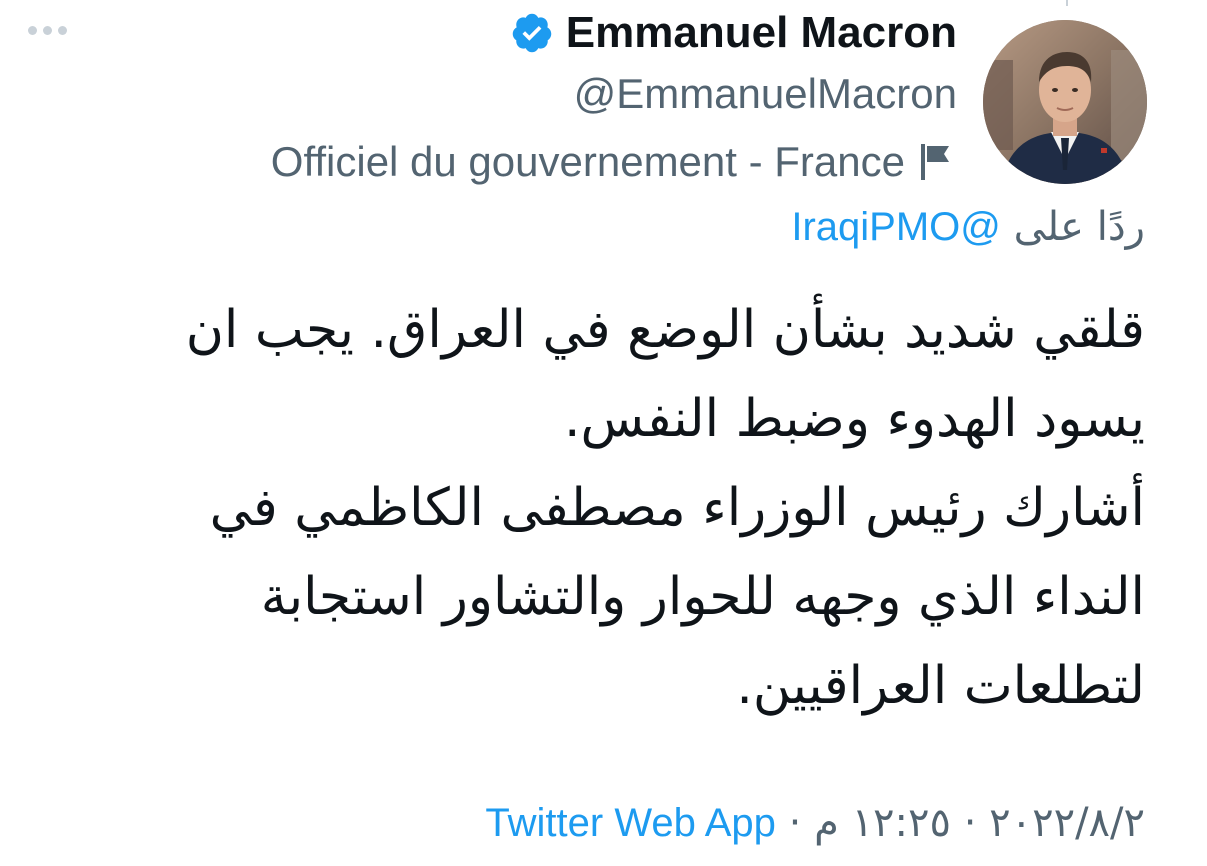  What do you see at coordinates (677, 508) in the screenshot?
I see `tweet-line: أشارك رئيس الوزراء مصطفى الكاظمي في` at bounding box center [677, 508].